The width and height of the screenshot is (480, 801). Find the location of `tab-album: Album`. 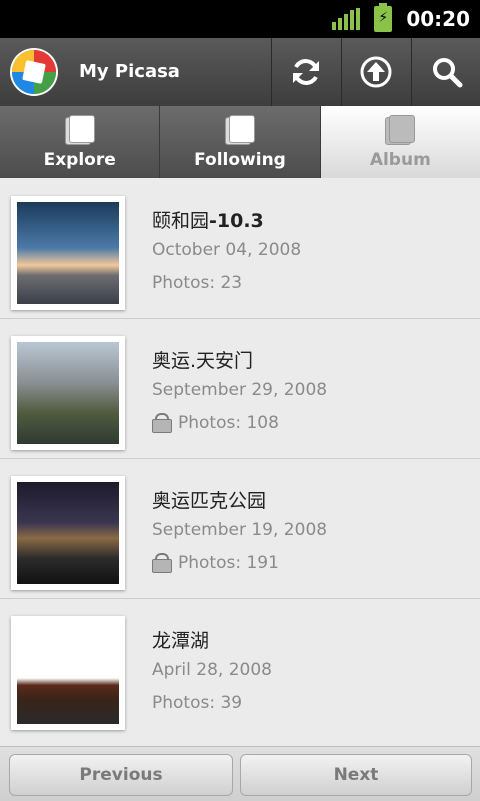

tab-album: Album is located at coordinates (400, 142).